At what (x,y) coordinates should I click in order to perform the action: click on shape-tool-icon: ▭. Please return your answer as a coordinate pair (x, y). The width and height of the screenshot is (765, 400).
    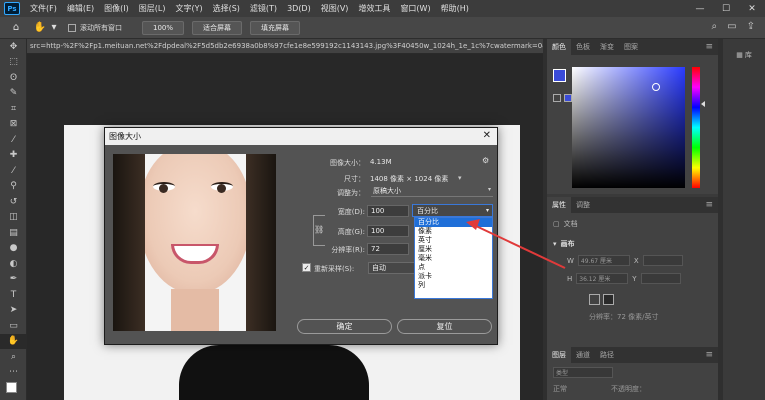
    Looking at the image, I should click on (13, 326).